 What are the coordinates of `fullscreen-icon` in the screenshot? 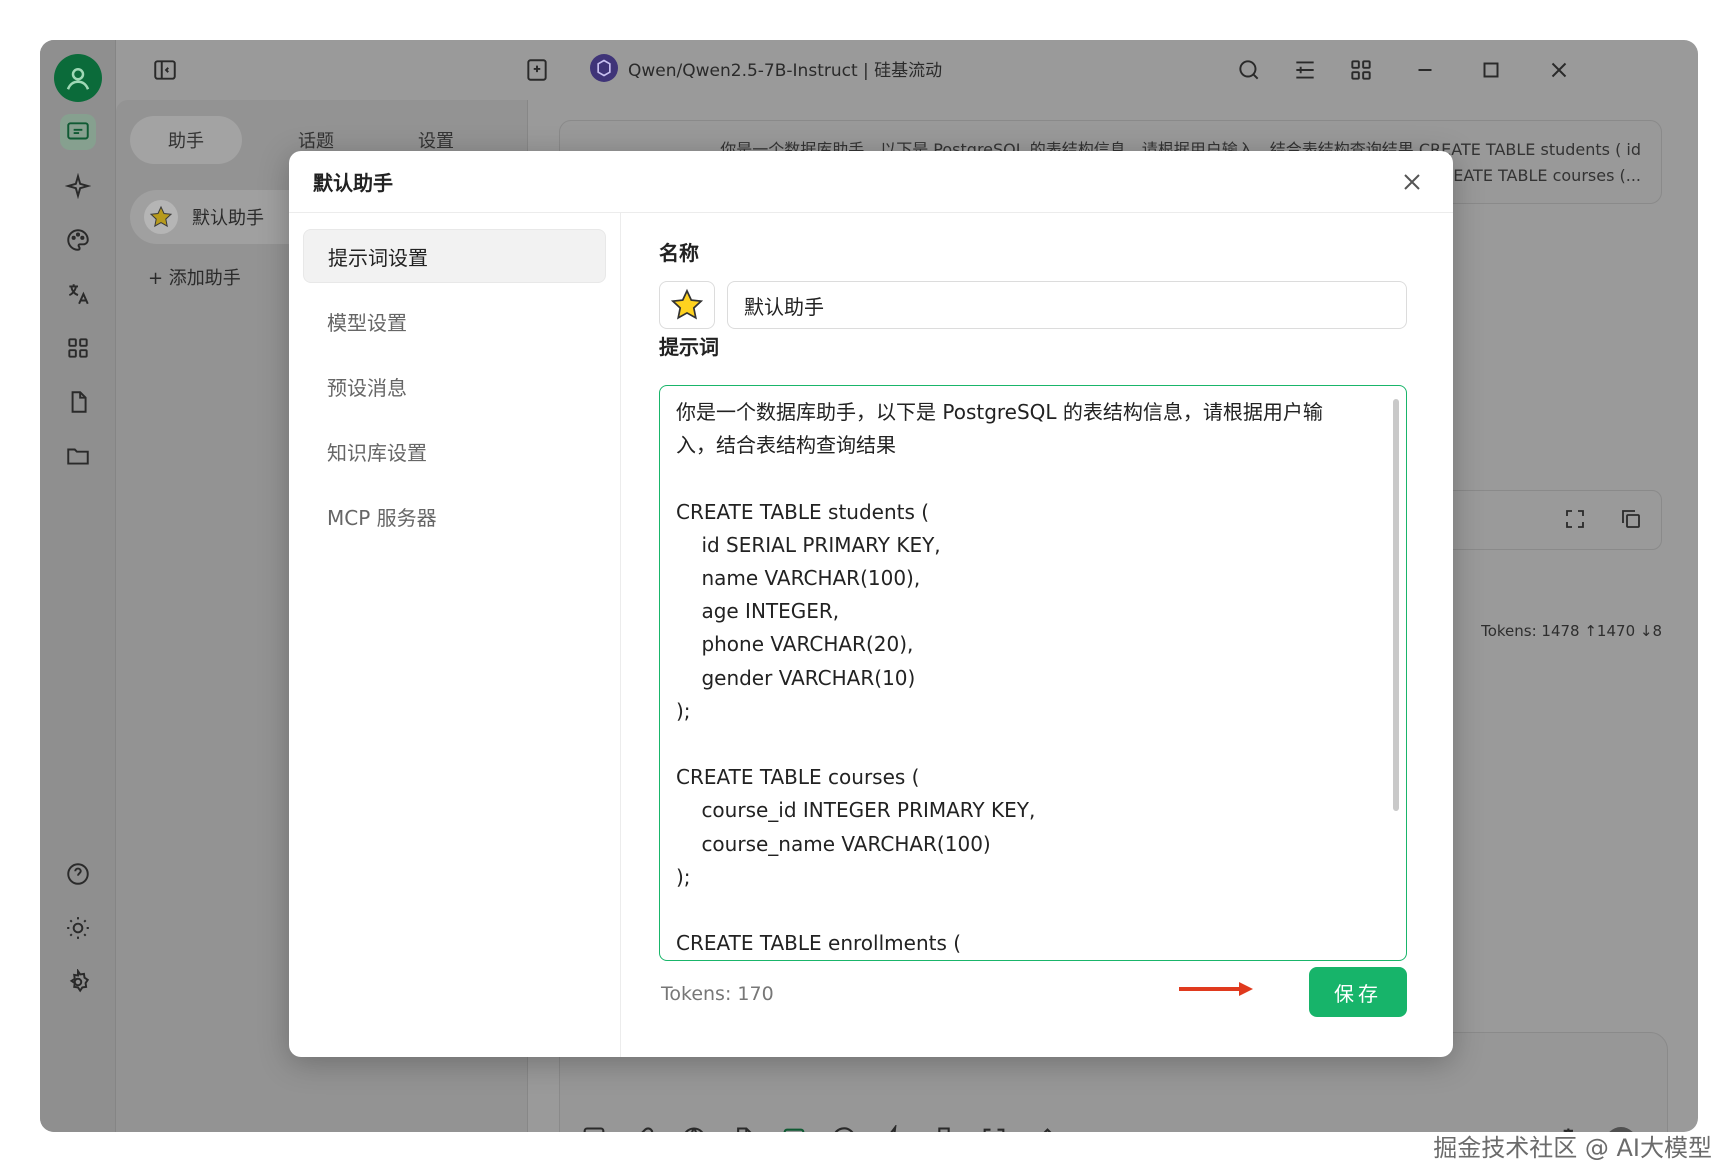 It's located at (994, 1128).